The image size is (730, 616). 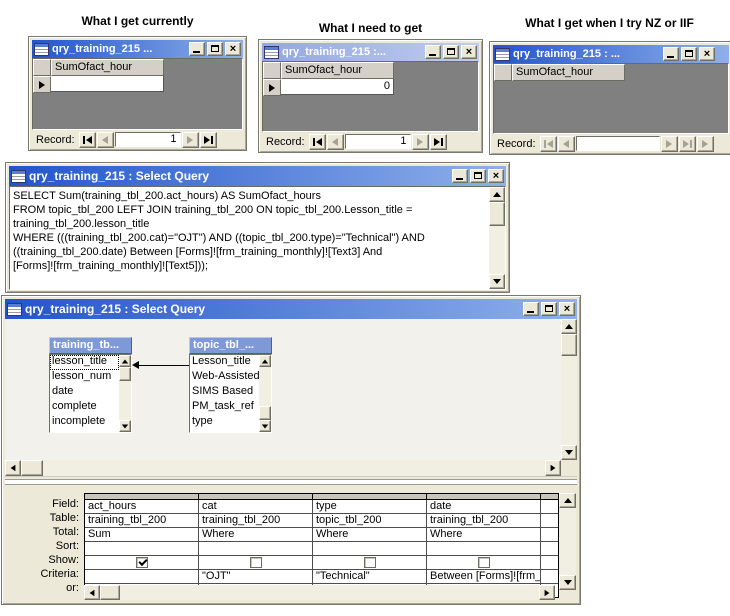 I want to click on record-number-box, so click(x=617, y=143).